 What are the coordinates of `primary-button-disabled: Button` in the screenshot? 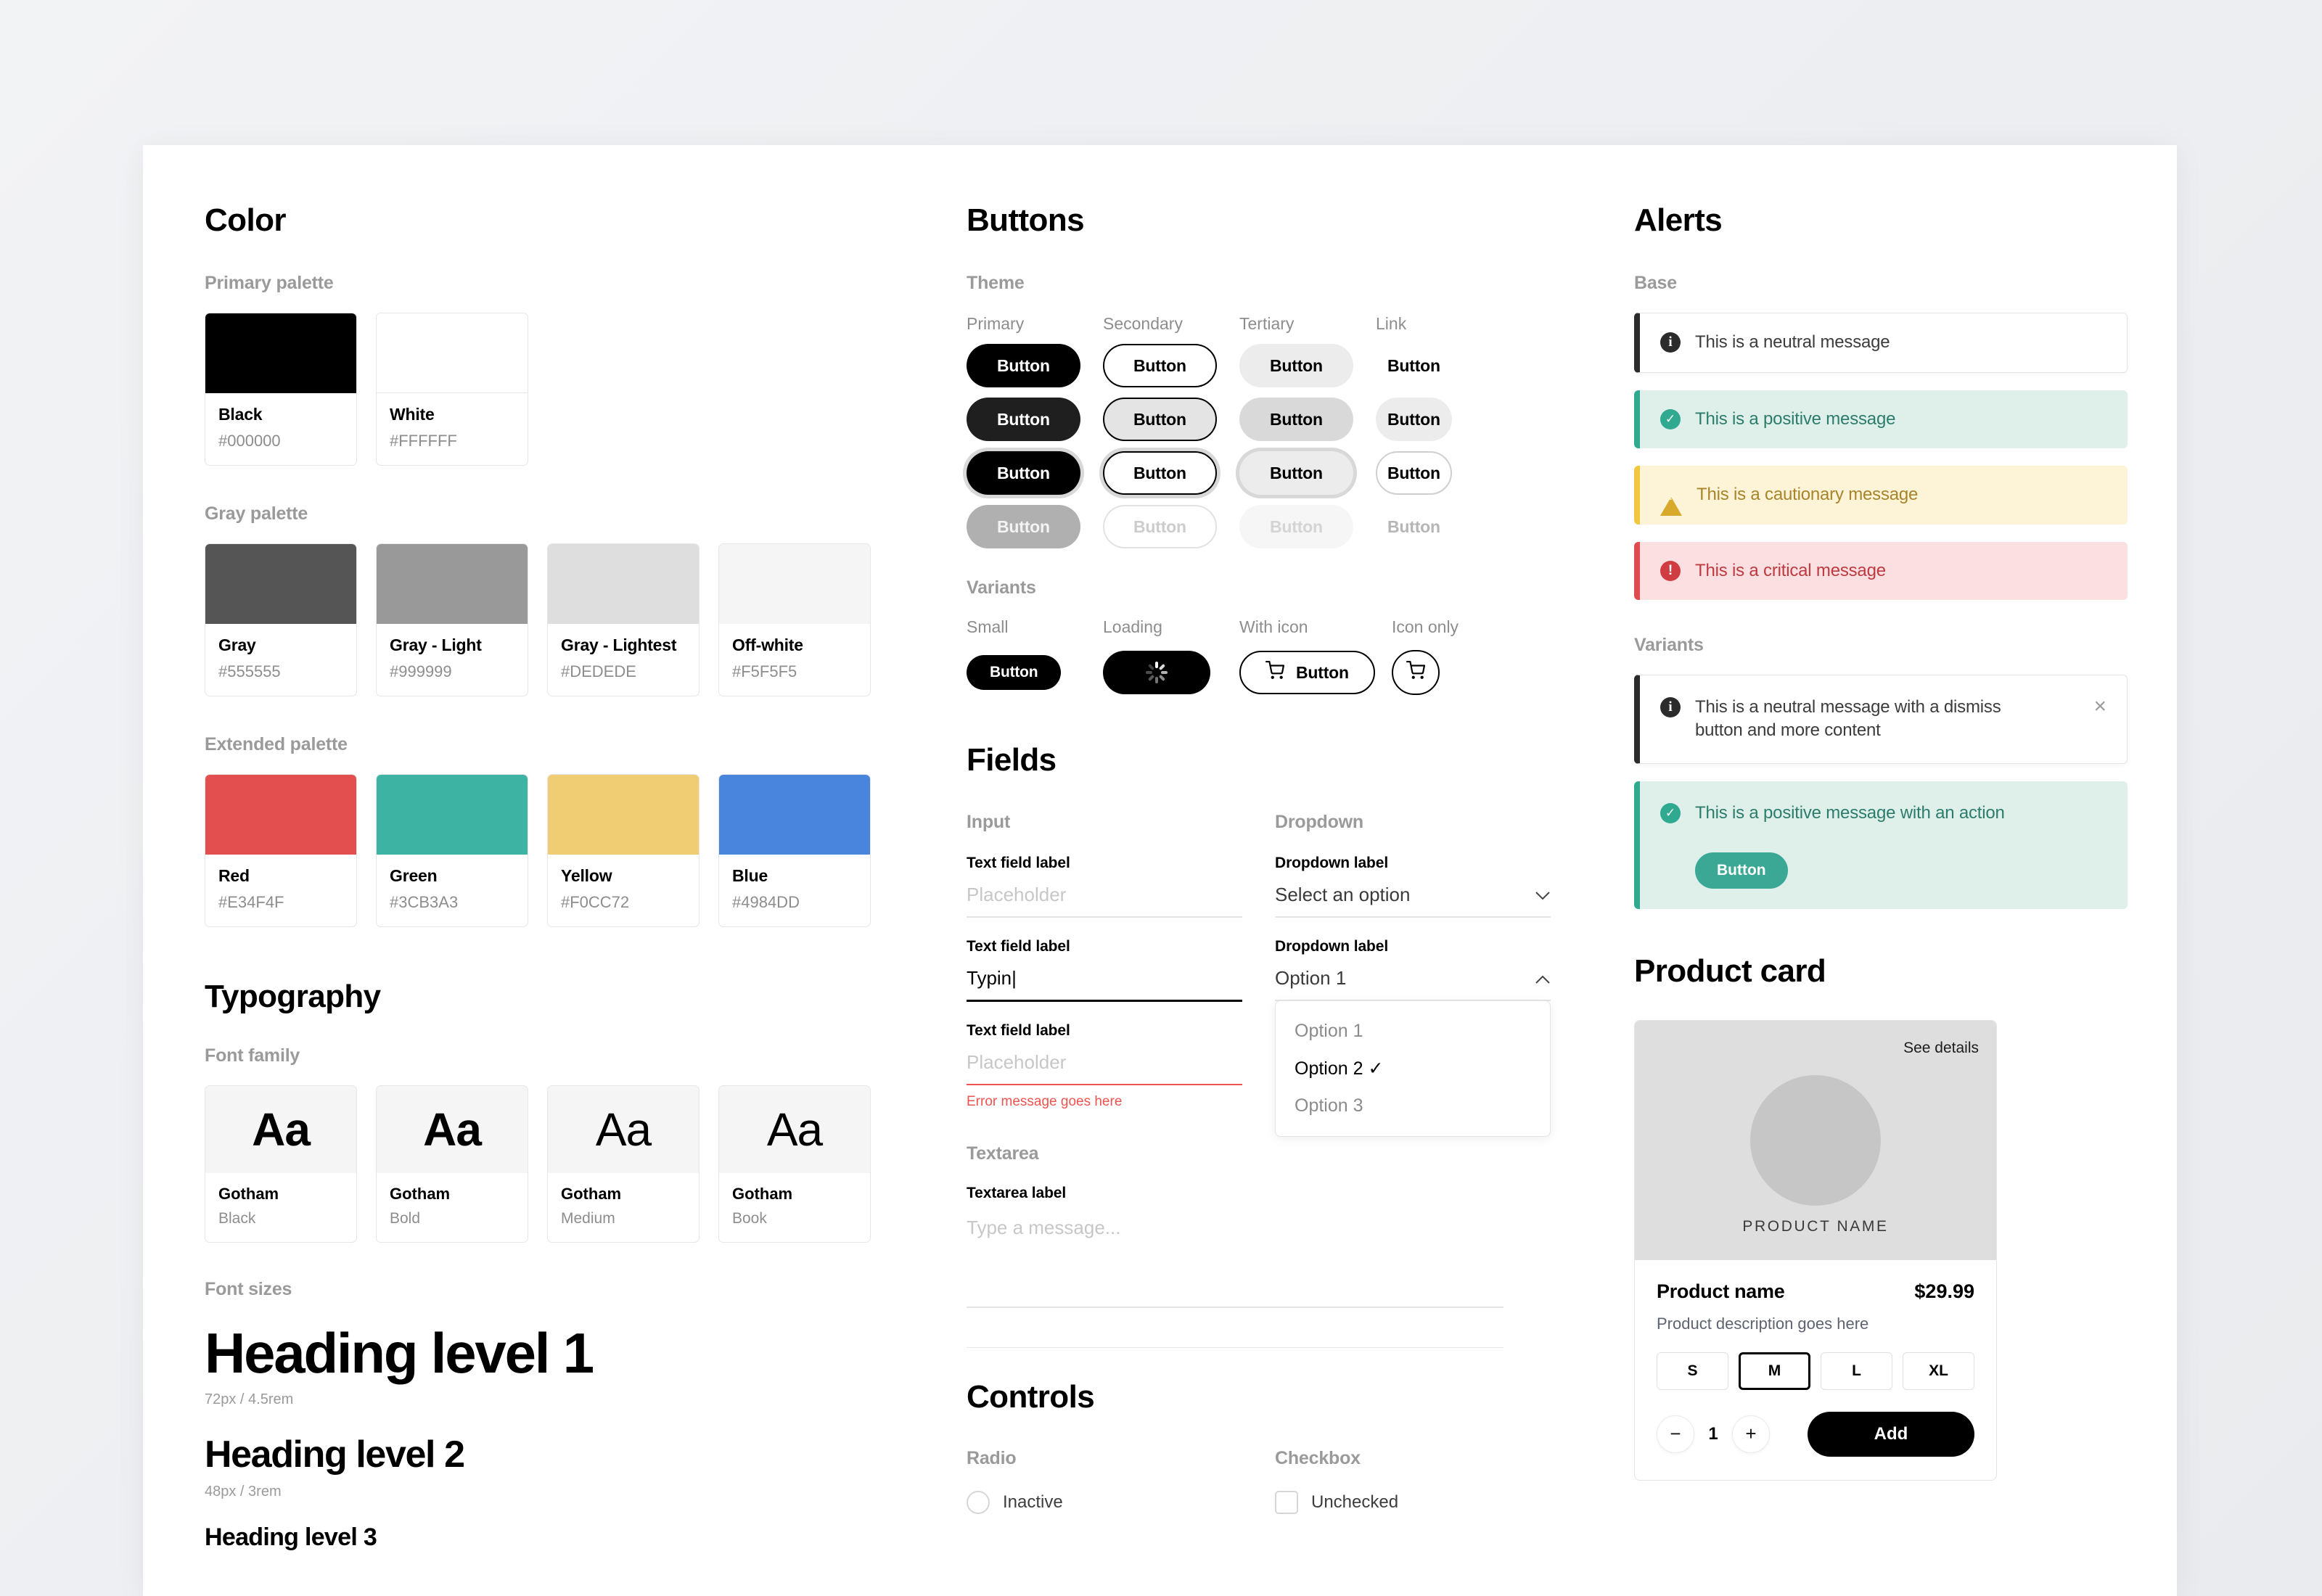 It's located at (1024, 527).